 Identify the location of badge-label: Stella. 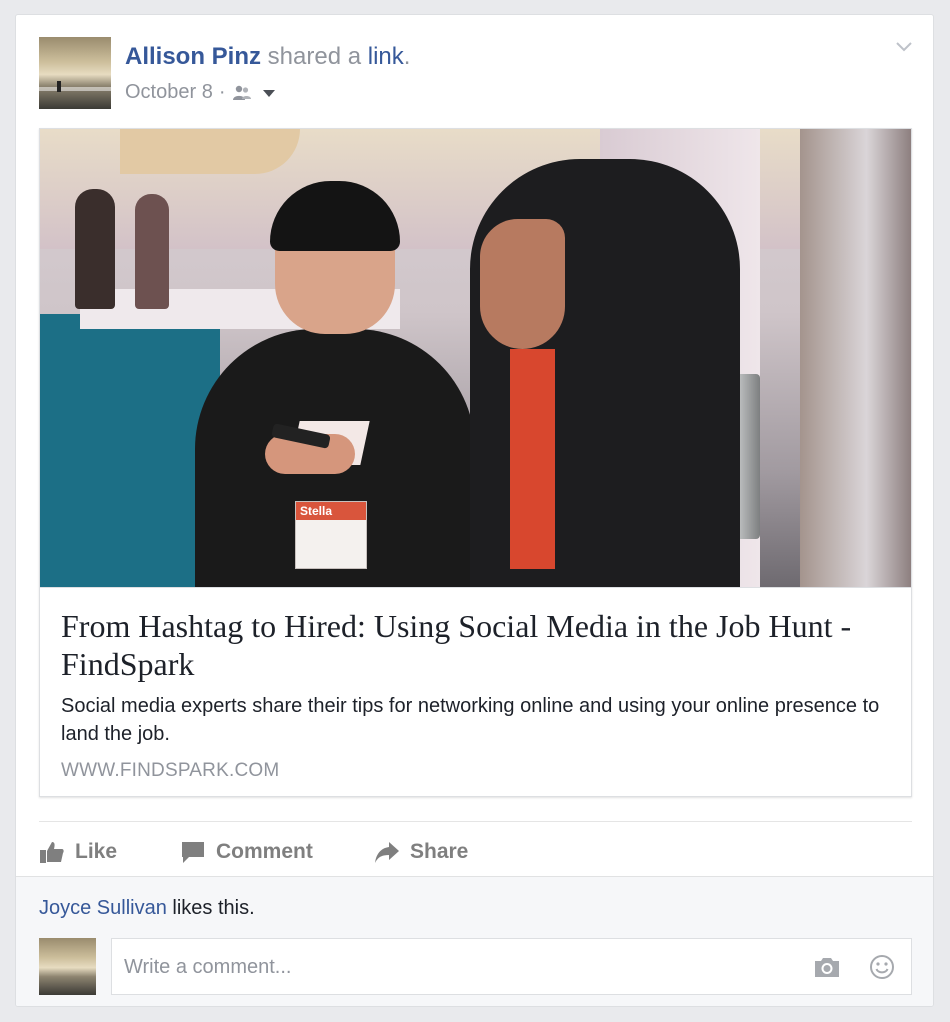
(331, 511).